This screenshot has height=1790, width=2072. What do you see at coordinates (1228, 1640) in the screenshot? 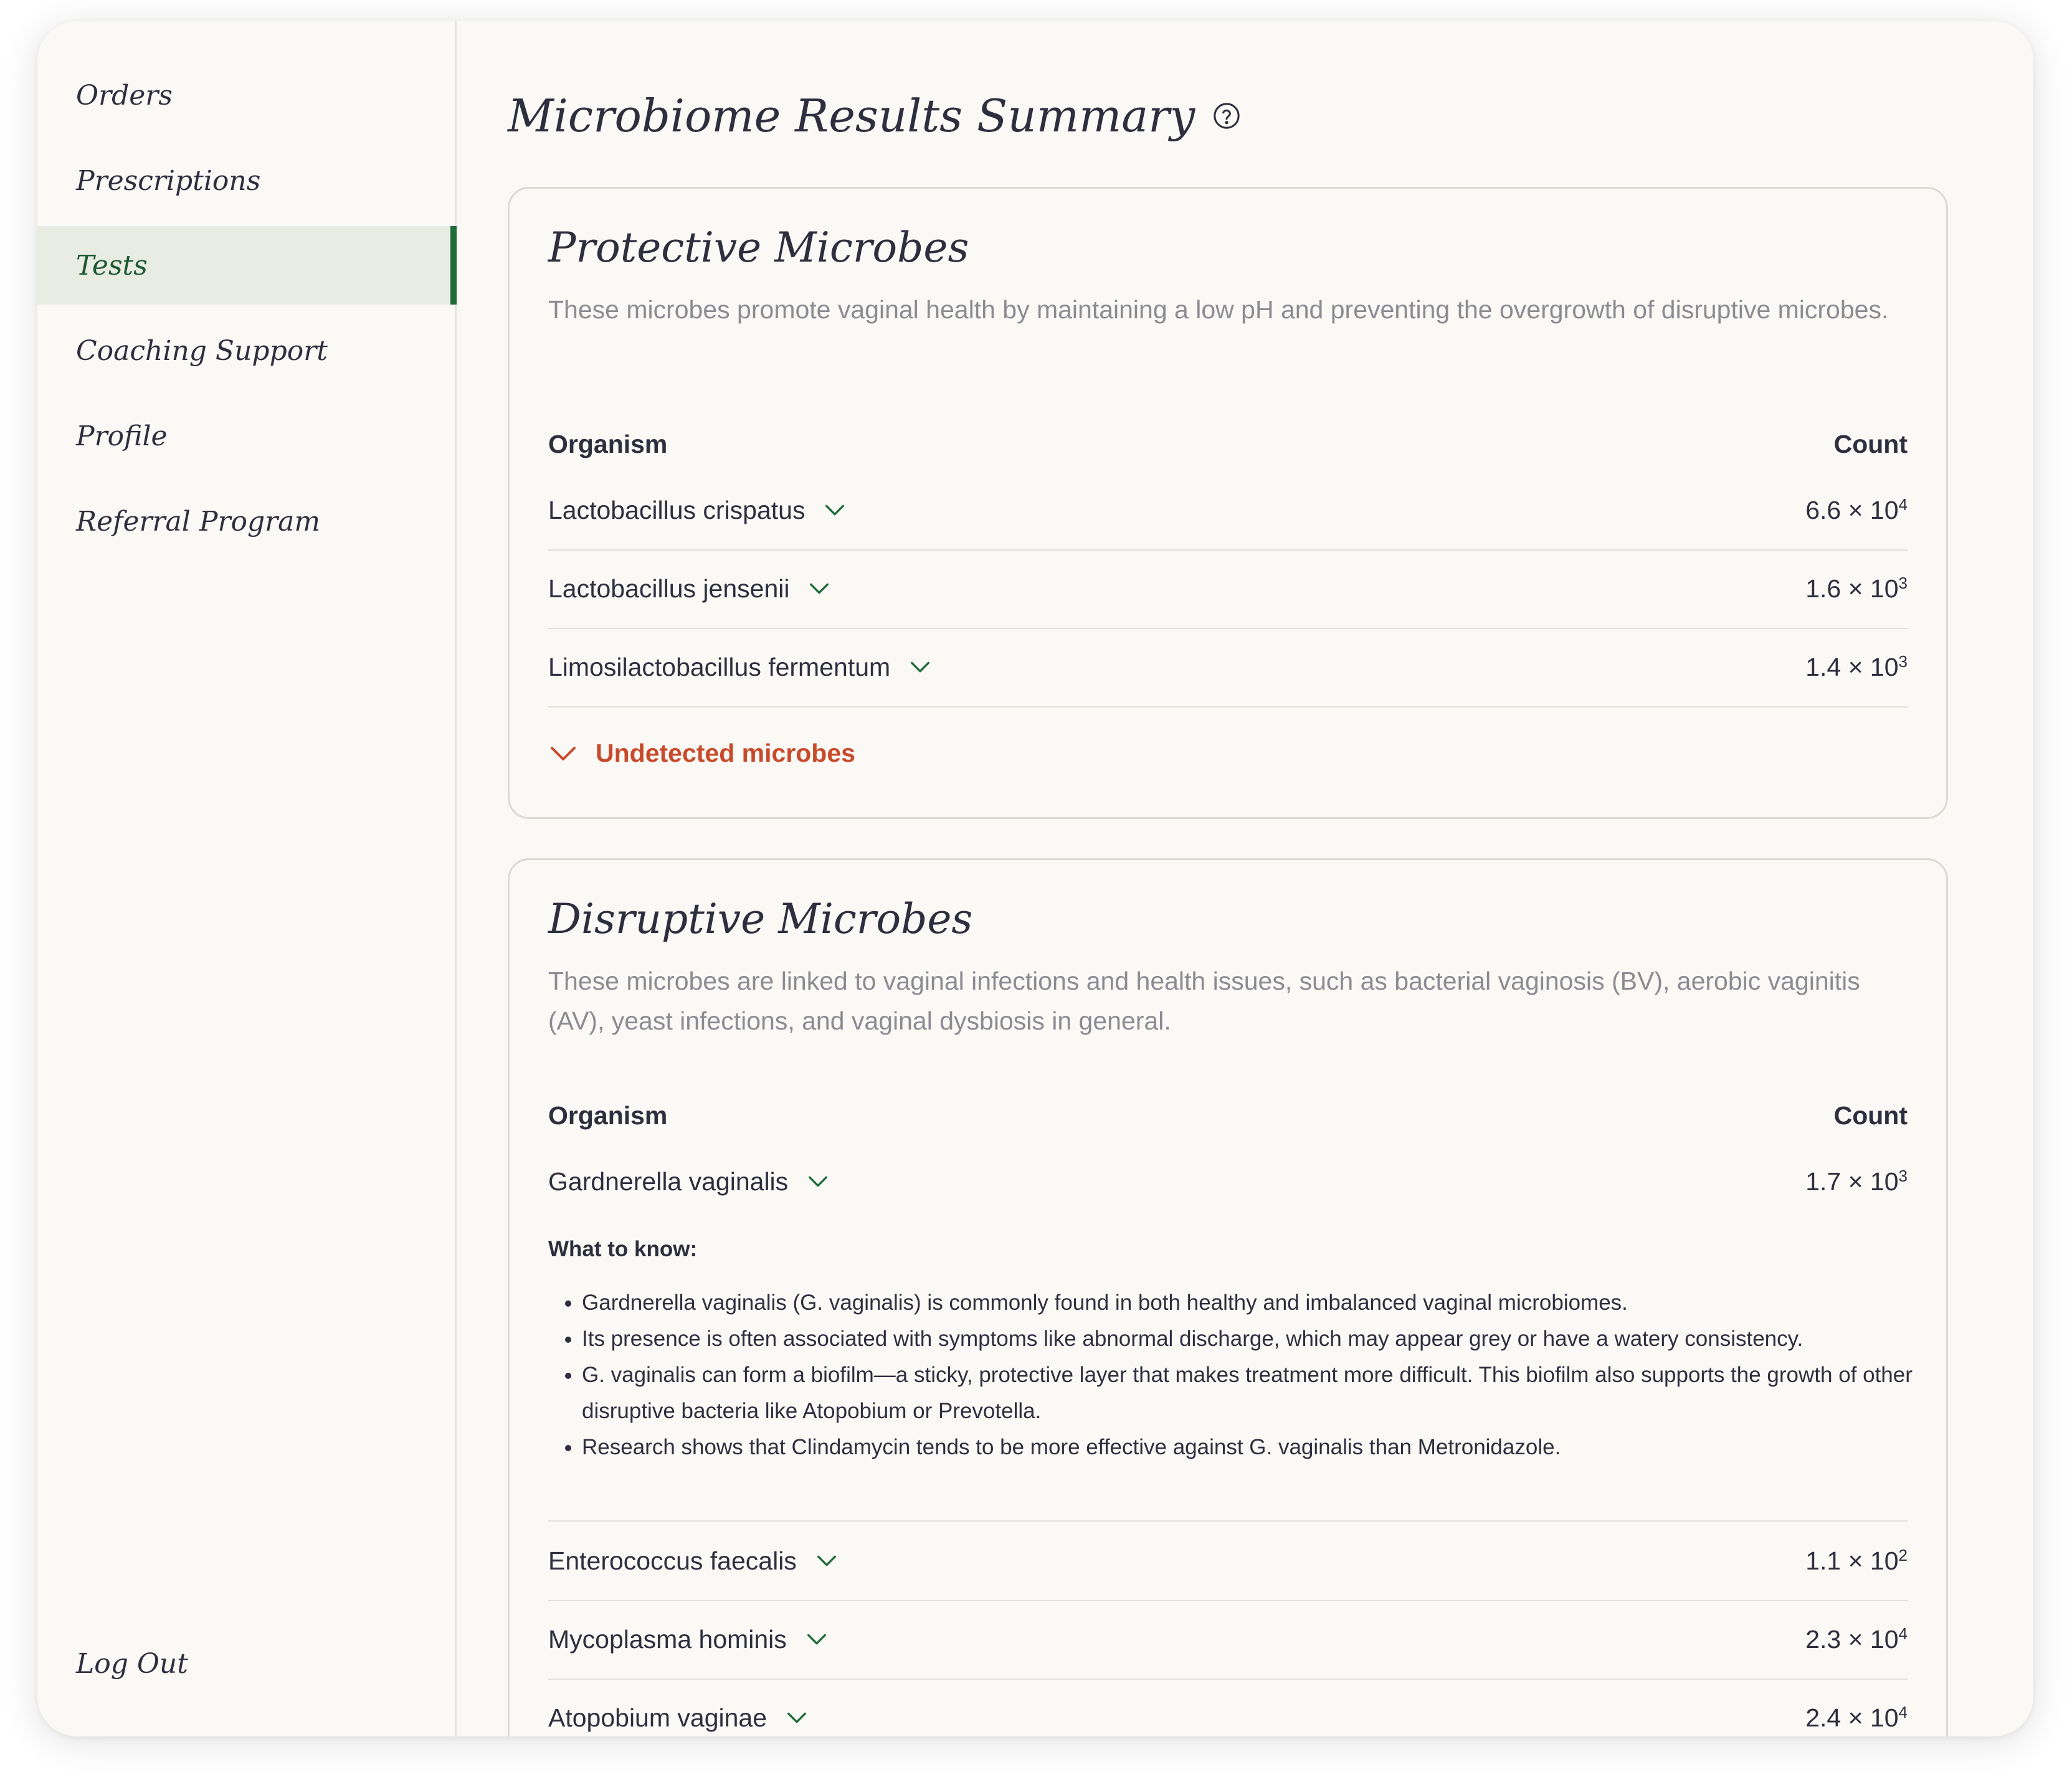
I see `table-row: Mycoplasma hominis 2.3 × 104` at bounding box center [1228, 1640].